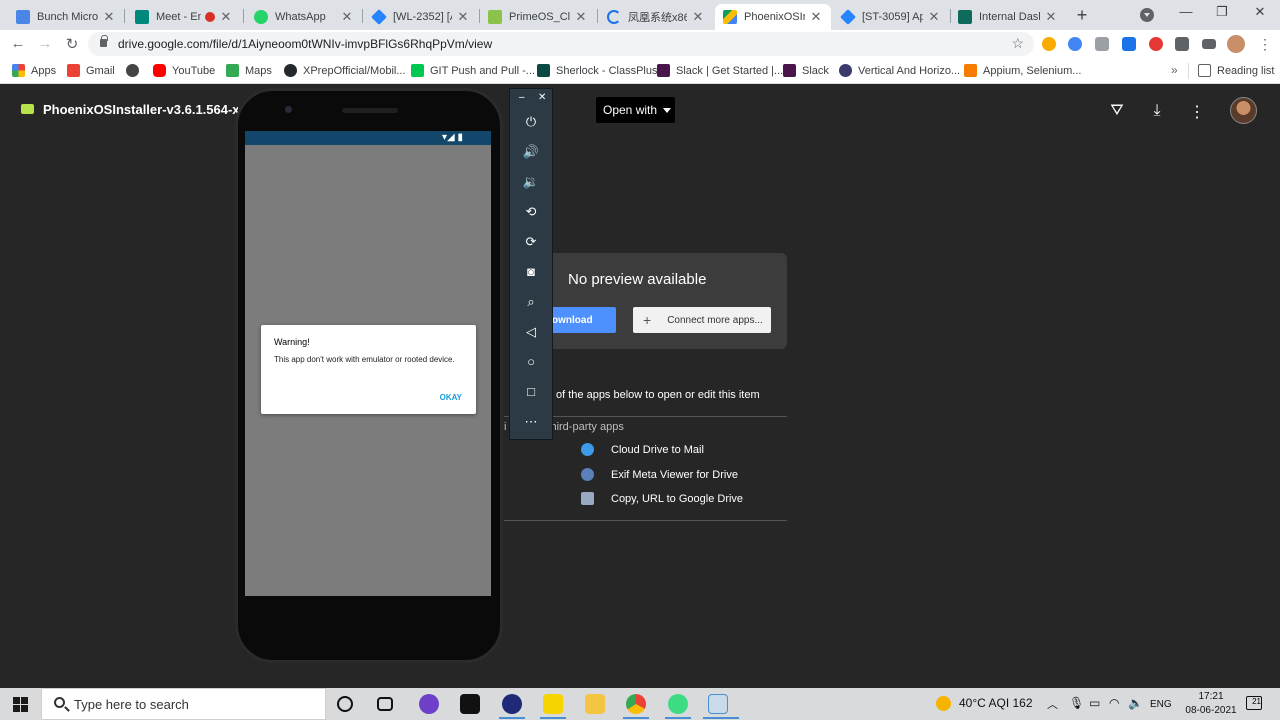 The width and height of the screenshot is (1280, 720). I want to click on window-close-button: ✕, so click(1260, 12).